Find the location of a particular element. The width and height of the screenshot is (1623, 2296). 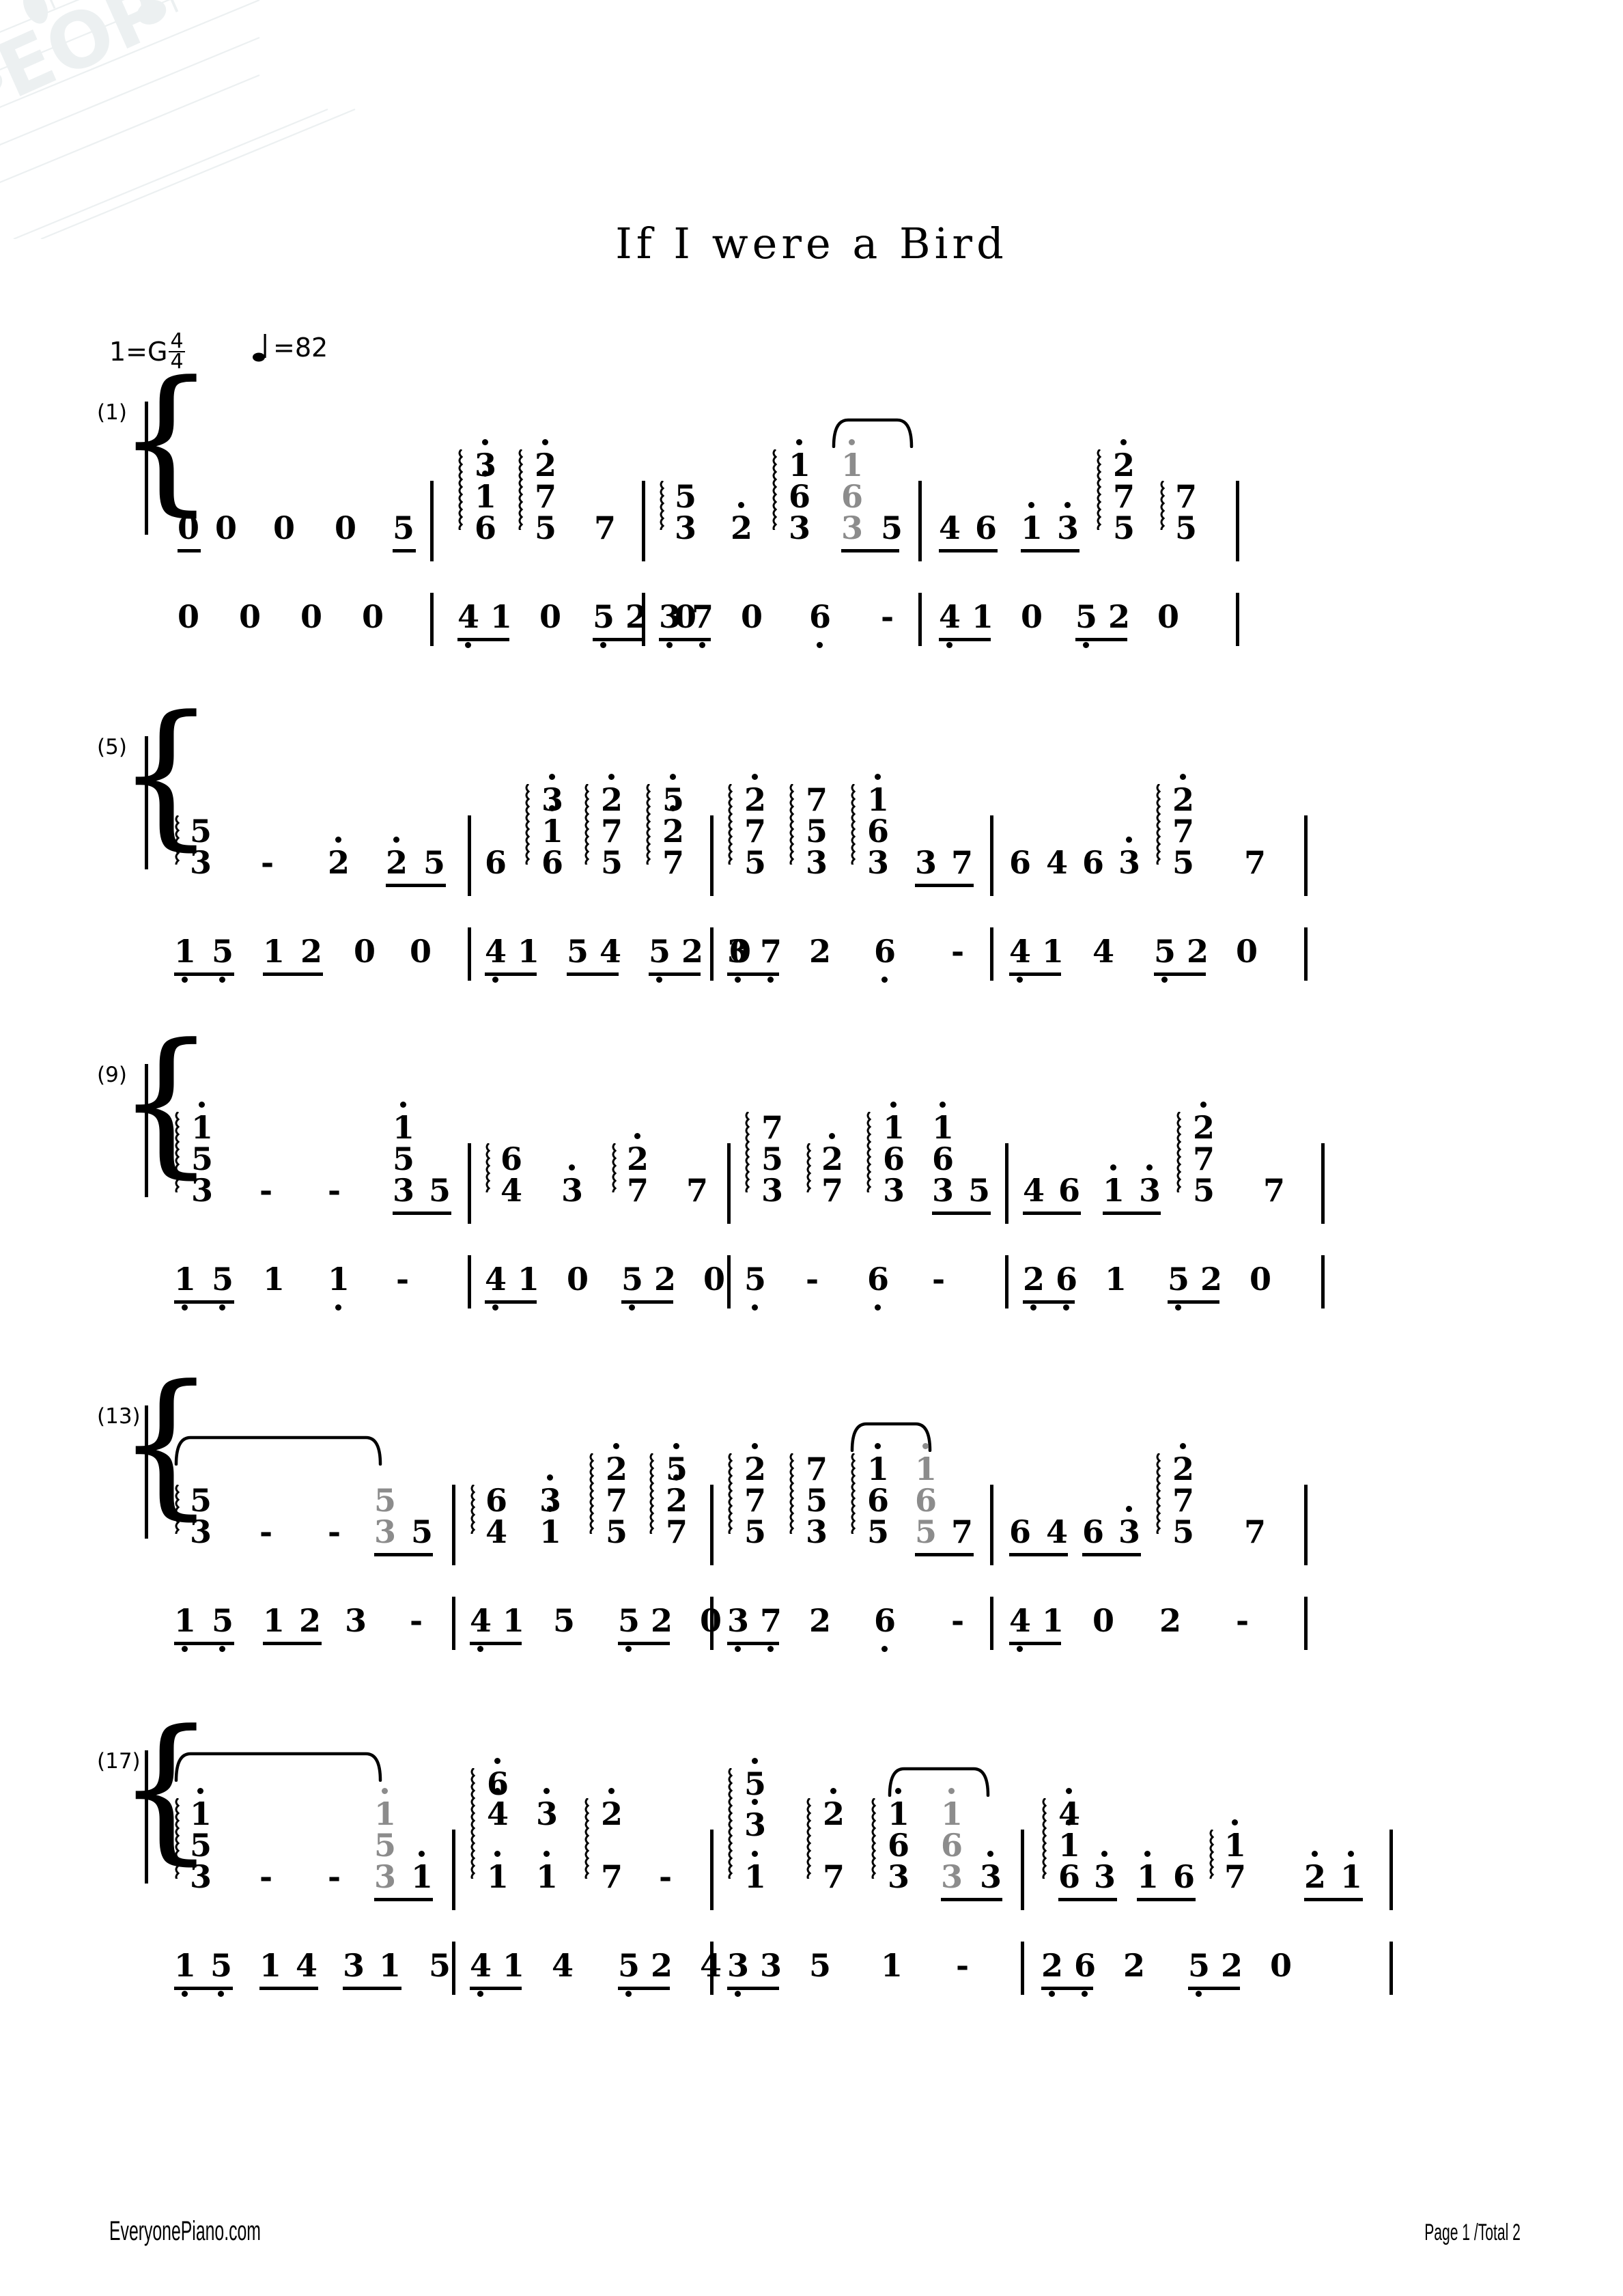

footer-site-name: EveryonePiano.com is located at coordinates (185, 2231).